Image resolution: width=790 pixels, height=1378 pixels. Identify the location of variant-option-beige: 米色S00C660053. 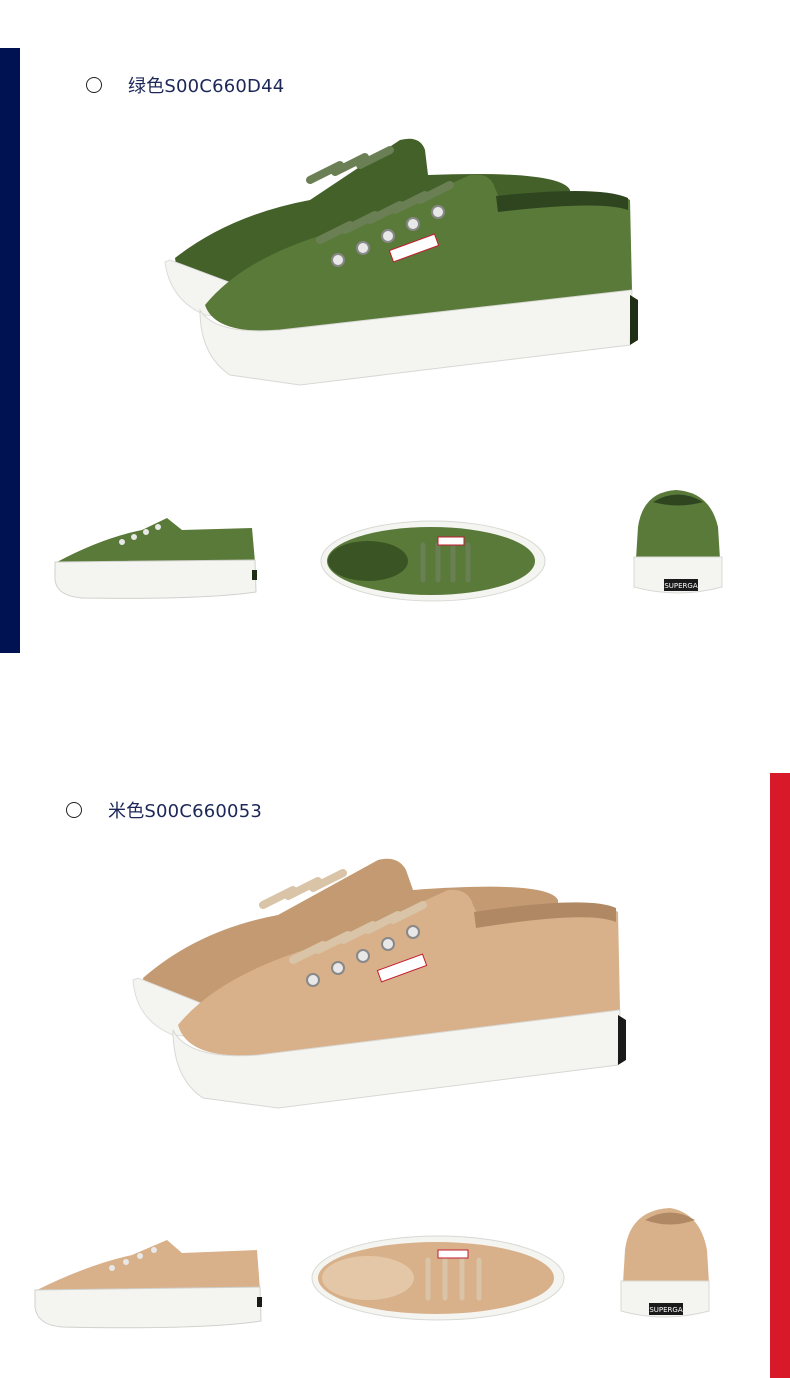
(164, 810).